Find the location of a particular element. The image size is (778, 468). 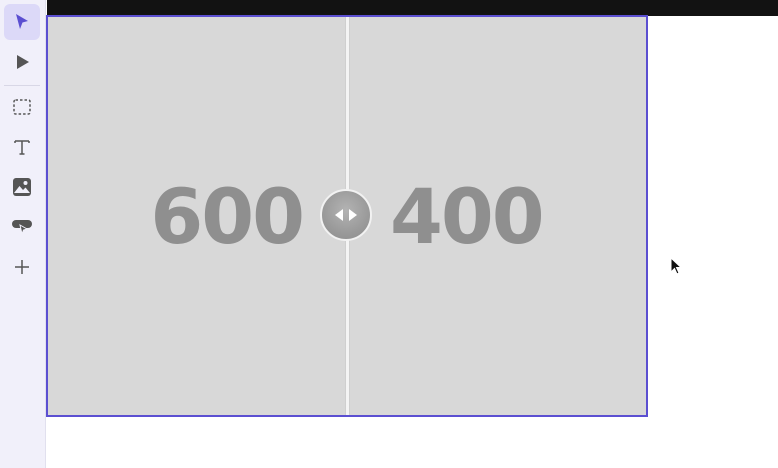

image-icon is located at coordinates (22, 187).